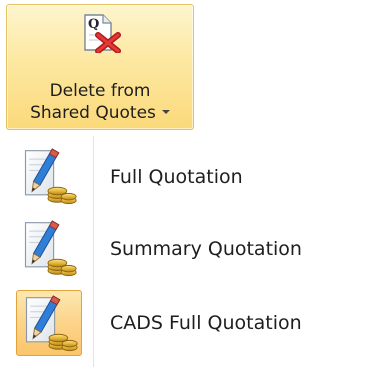 The height and width of the screenshot is (367, 384). Describe the element at coordinates (165, 112) in the screenshot. I see `chevron-down-icon` at that location.